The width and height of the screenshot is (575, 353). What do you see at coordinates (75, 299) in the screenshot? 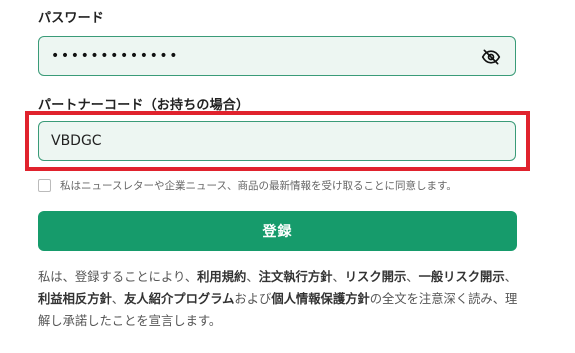
I see `terms-link-conflict-of-interest-policy: 利益相反方針` at bounding box center [75, 299].